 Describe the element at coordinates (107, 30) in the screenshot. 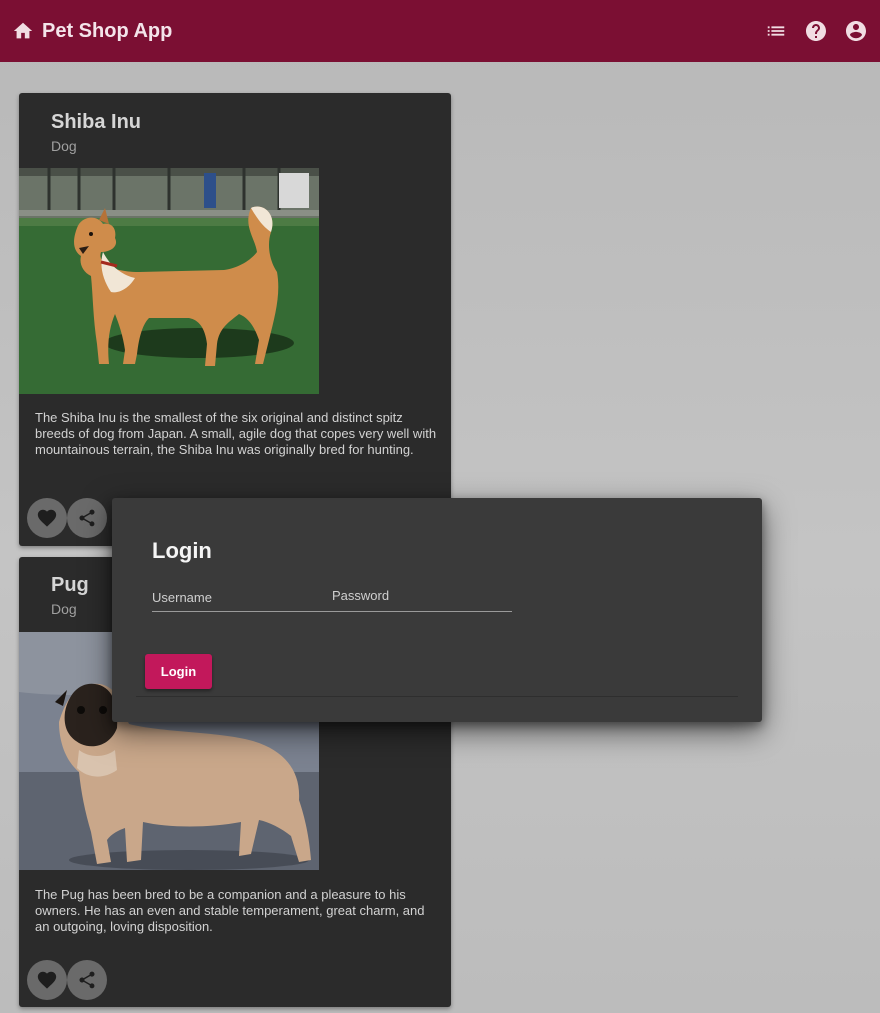

I see `app-title: Pet Shop App` at that location.